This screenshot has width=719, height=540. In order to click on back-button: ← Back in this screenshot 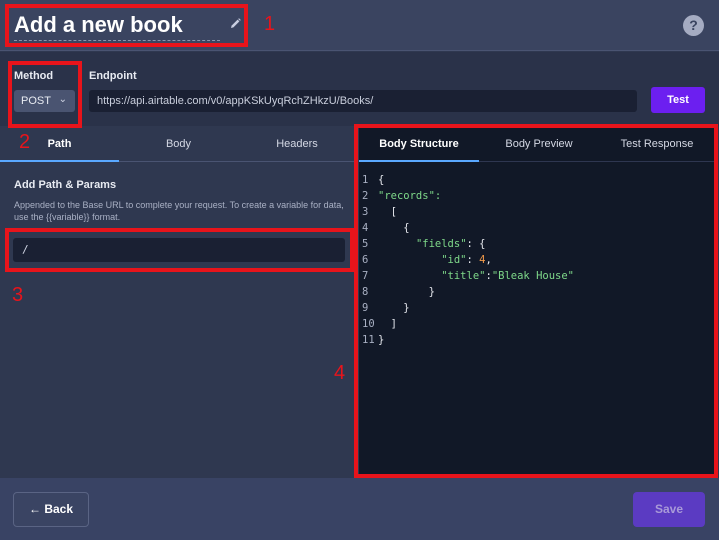, I will do `click(51, 509)`.